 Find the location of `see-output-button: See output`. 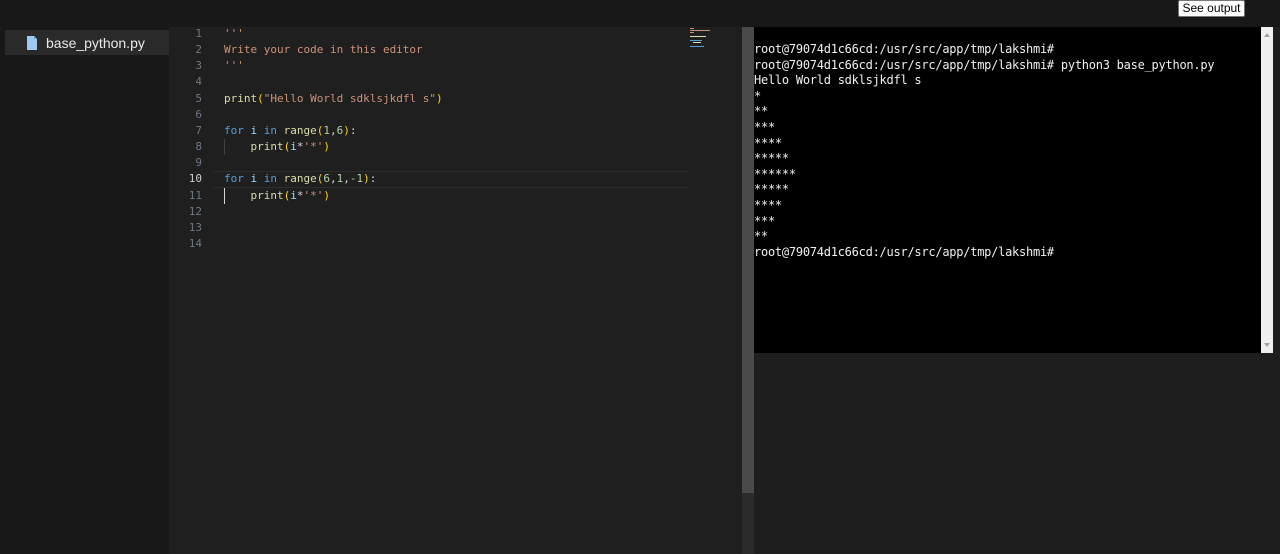

see-output-button: See output is located at coordinates (1211, 8).